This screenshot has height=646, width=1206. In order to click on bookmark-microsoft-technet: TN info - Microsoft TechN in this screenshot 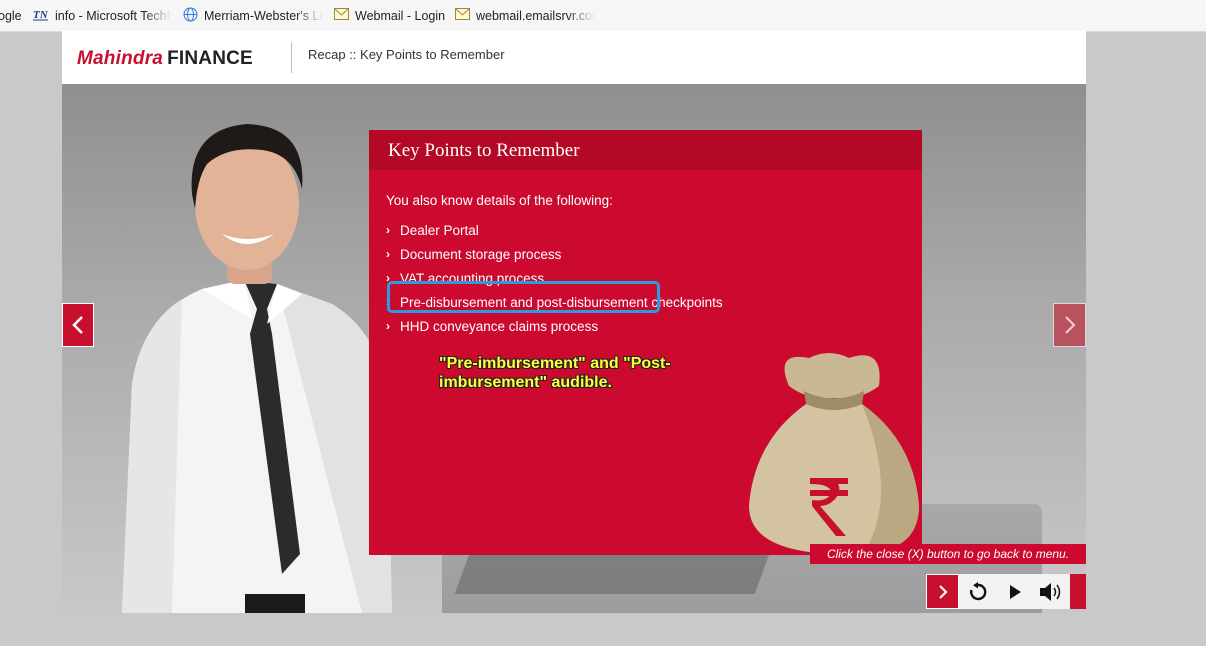, I will do `click(102, 15)`.